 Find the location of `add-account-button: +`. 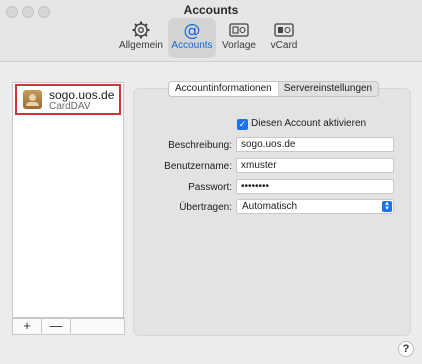

add-account-button: + is located at coordinates (27, 326).